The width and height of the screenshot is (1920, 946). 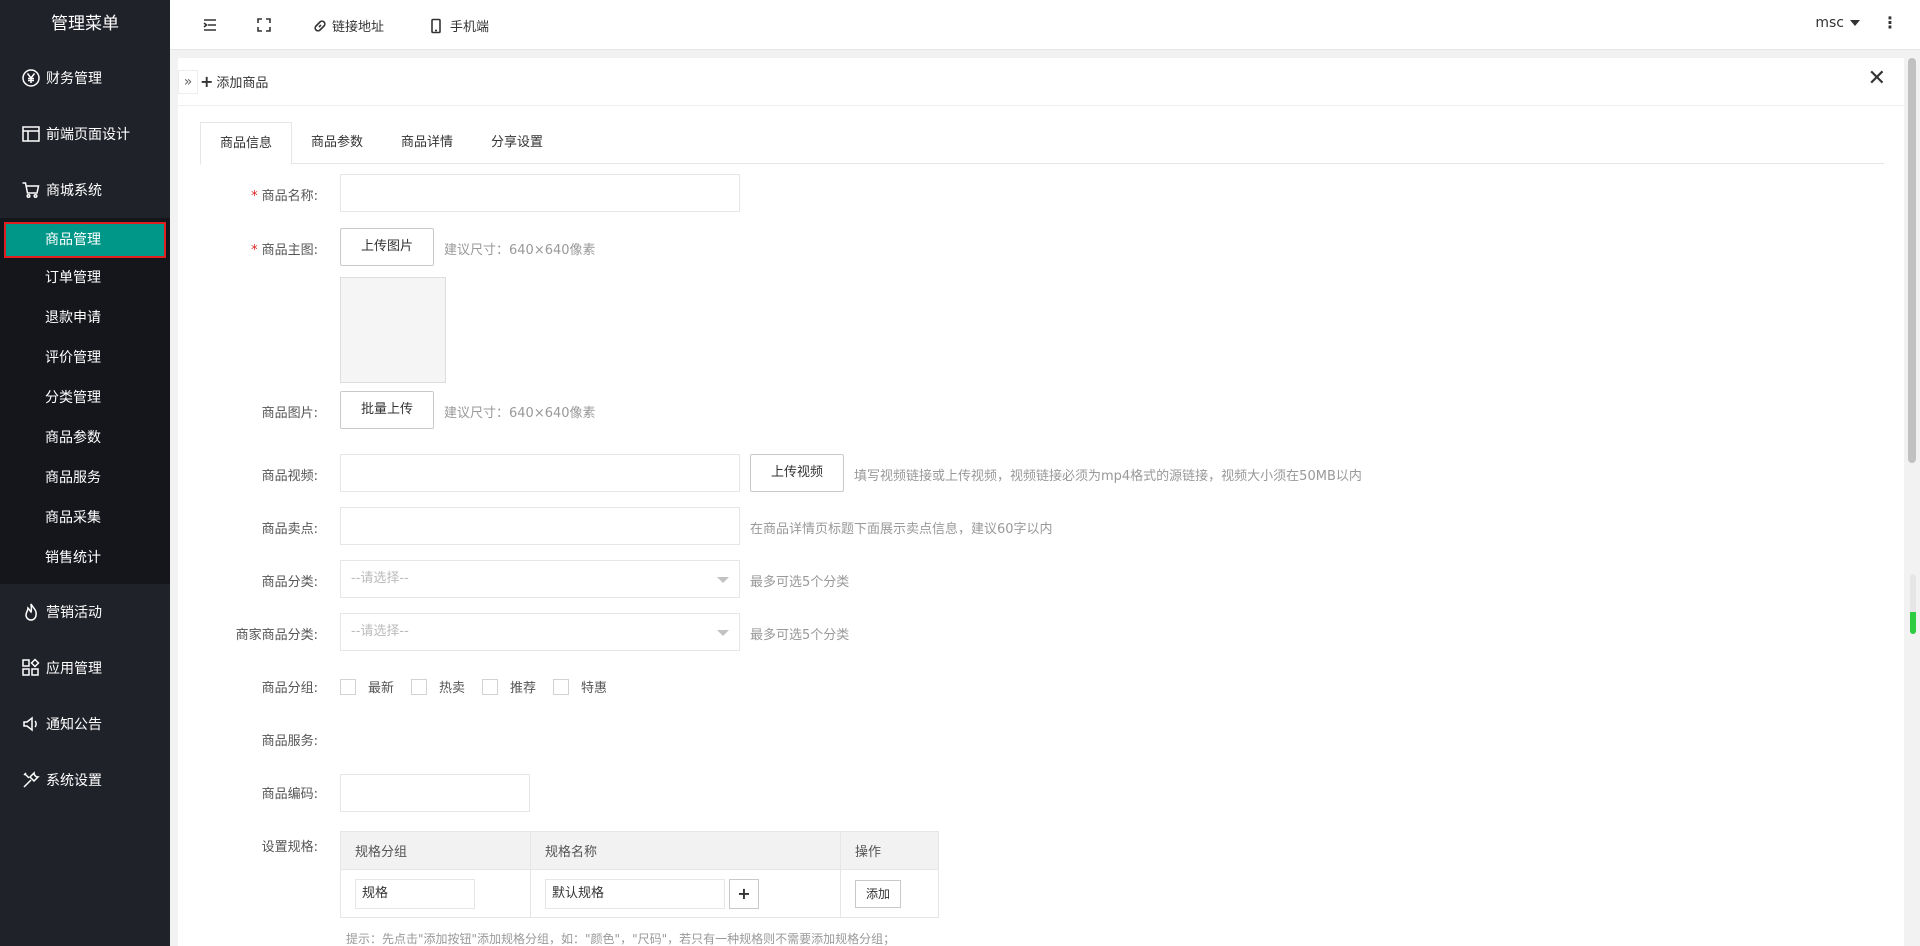 What do you see at coordinates (520, 250) in the screenshot?
I see `main-image-hint: 建议尺寸：640×640像素` at bounding box center [520, 250].